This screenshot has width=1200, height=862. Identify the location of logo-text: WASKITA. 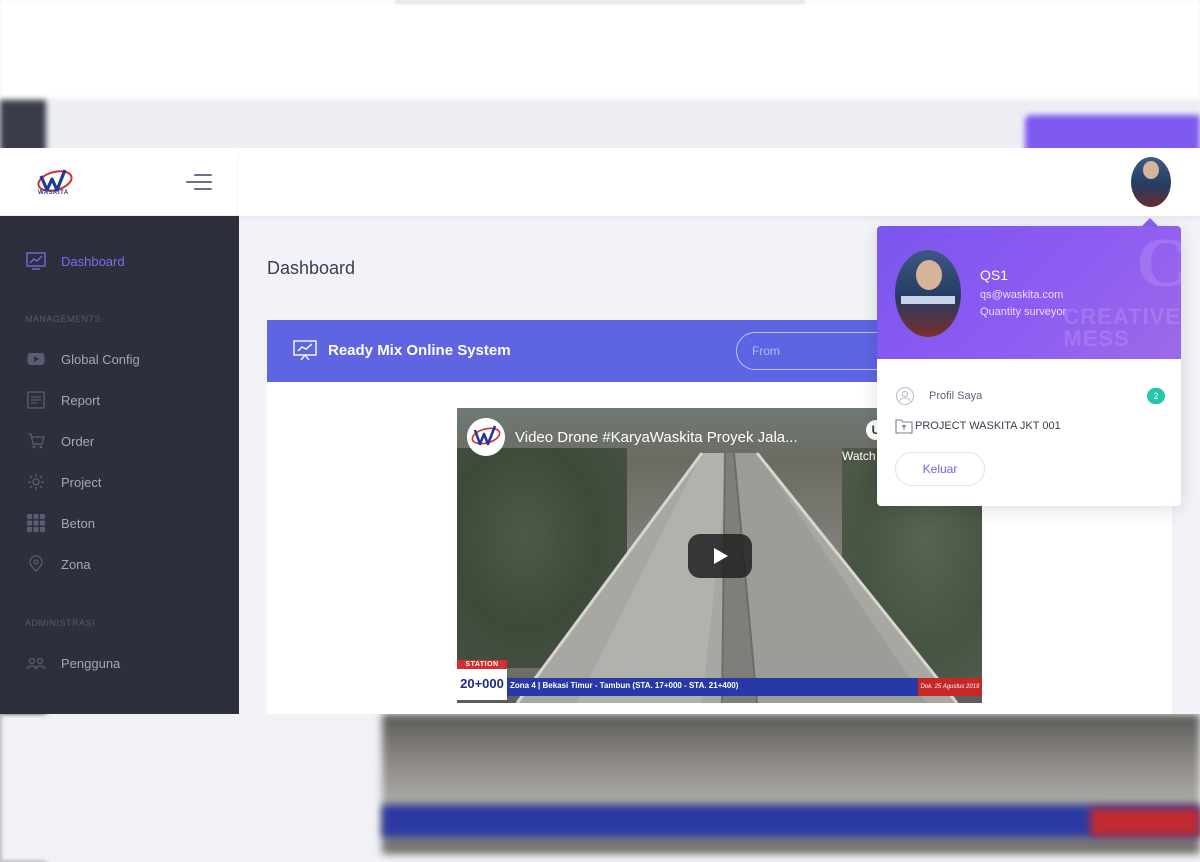
(53, 193).